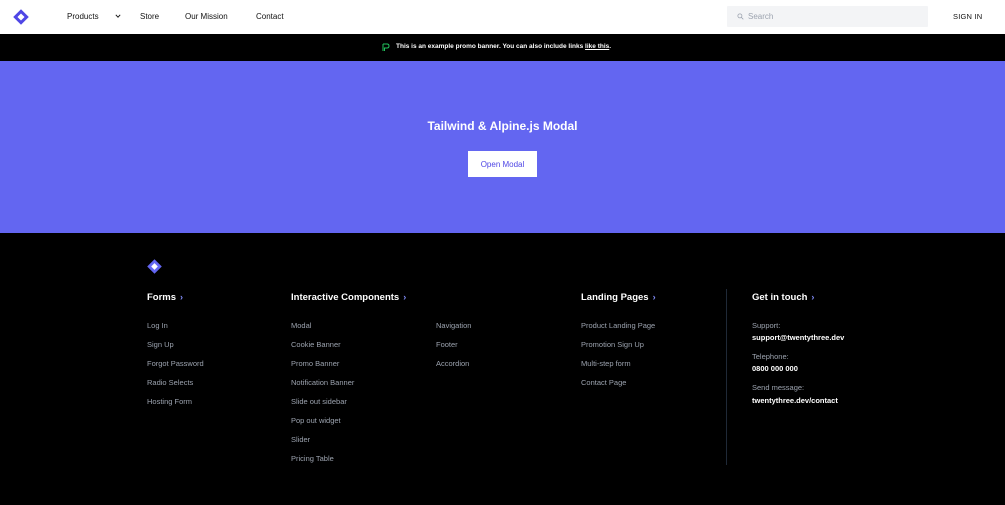 Image resolution: width=1005 pixels, height=505 pixels. I want to click on footer-link-multi-step-form: Multi-step form, so click(606, 363).